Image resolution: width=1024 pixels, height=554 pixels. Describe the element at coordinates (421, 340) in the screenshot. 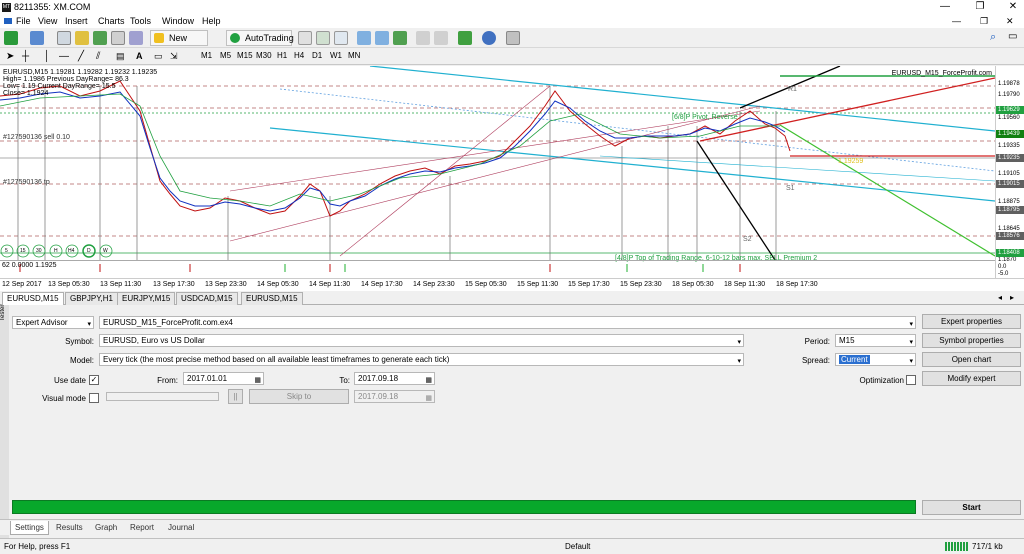

I see `symbol-select: EURUSD, Euro vs US Dollar ▾` at that location.